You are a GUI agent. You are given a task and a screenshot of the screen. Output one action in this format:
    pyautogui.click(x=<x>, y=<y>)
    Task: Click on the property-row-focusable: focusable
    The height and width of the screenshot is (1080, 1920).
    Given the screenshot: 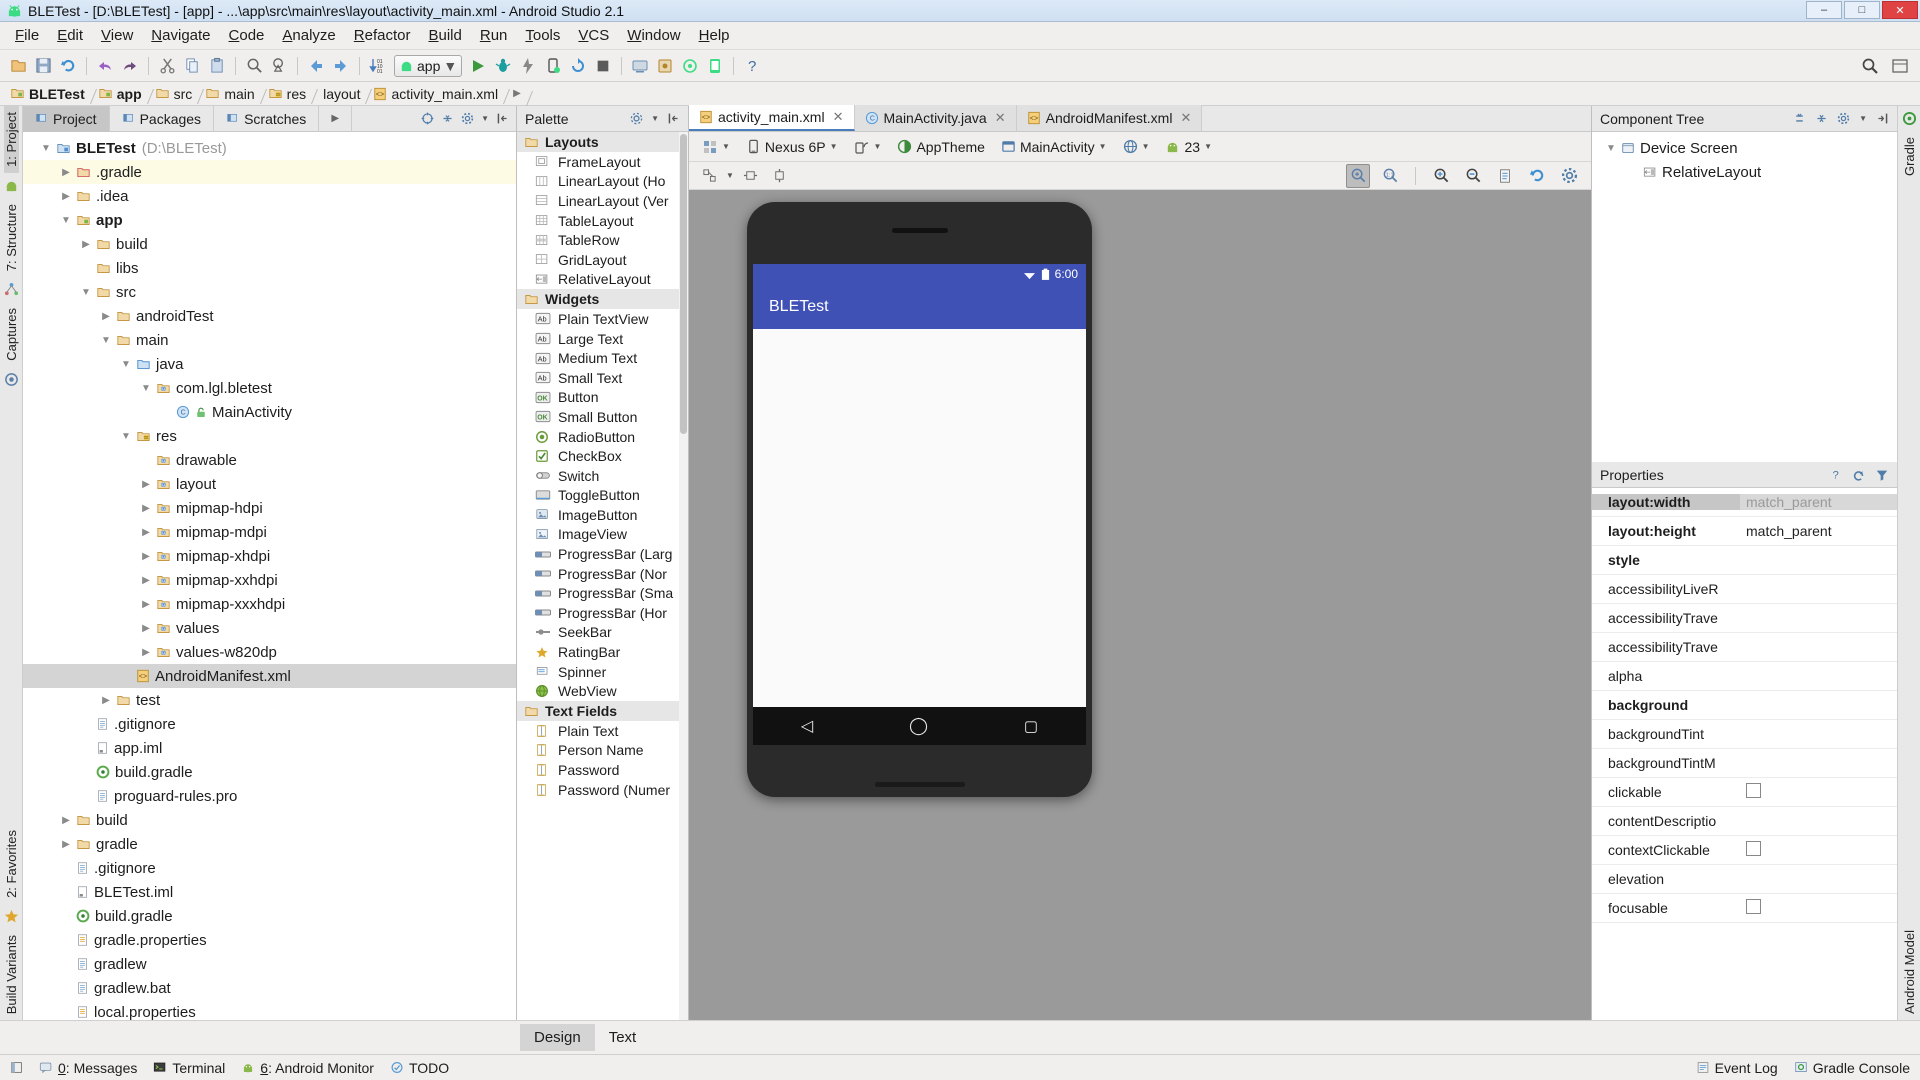 What is the action you would take?
    pyautogui.click(x=1744, y=908)
    